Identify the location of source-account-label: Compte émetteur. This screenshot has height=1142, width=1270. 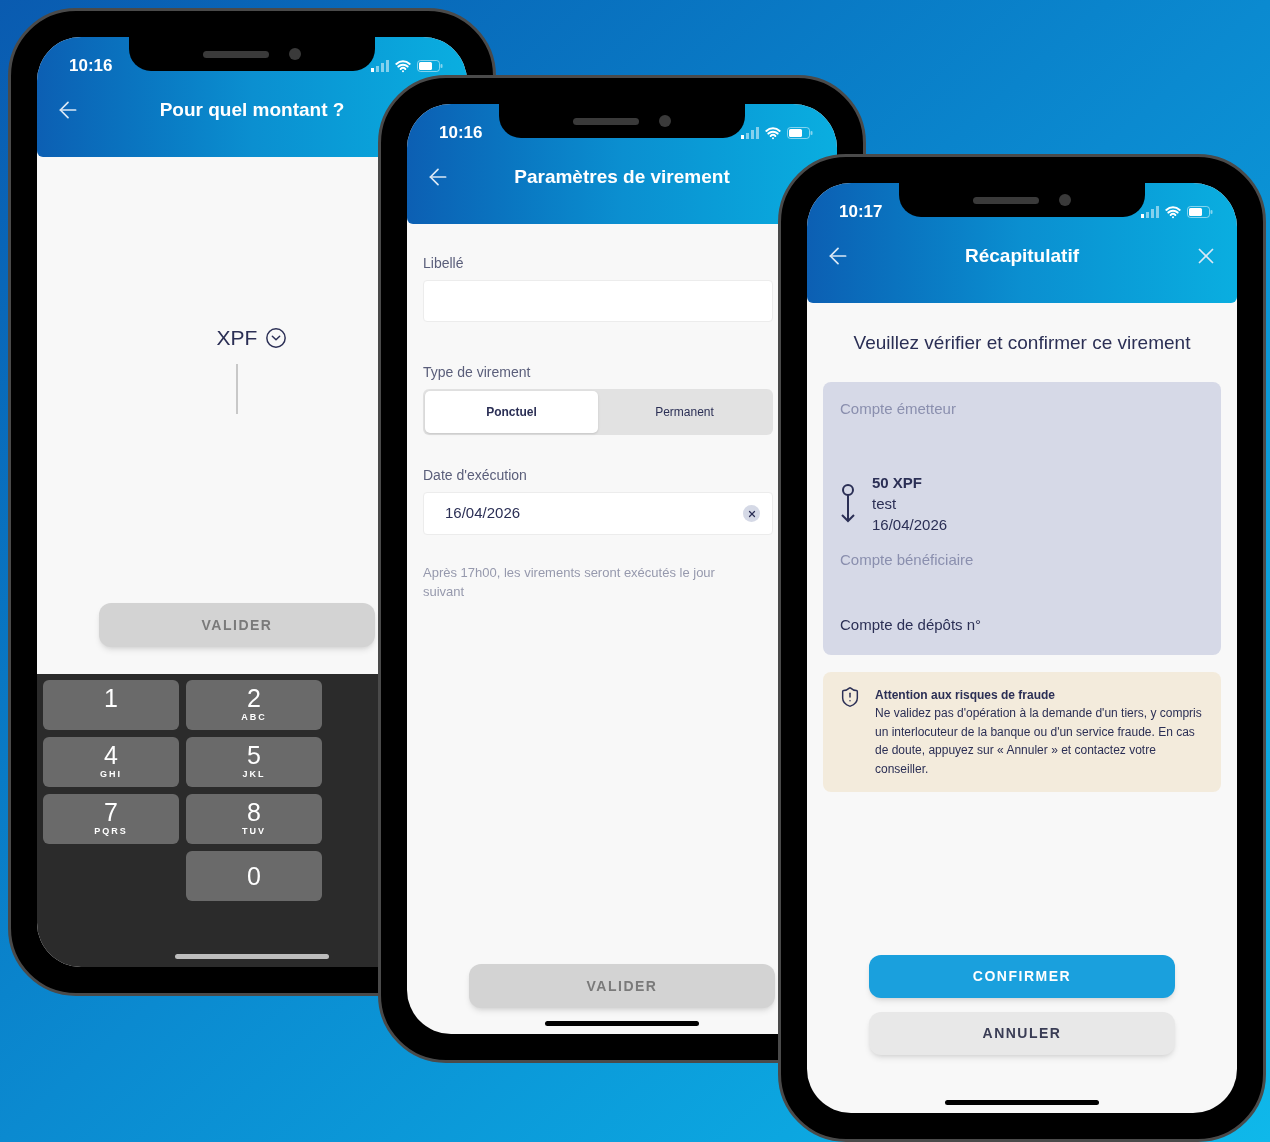
(898, 408).